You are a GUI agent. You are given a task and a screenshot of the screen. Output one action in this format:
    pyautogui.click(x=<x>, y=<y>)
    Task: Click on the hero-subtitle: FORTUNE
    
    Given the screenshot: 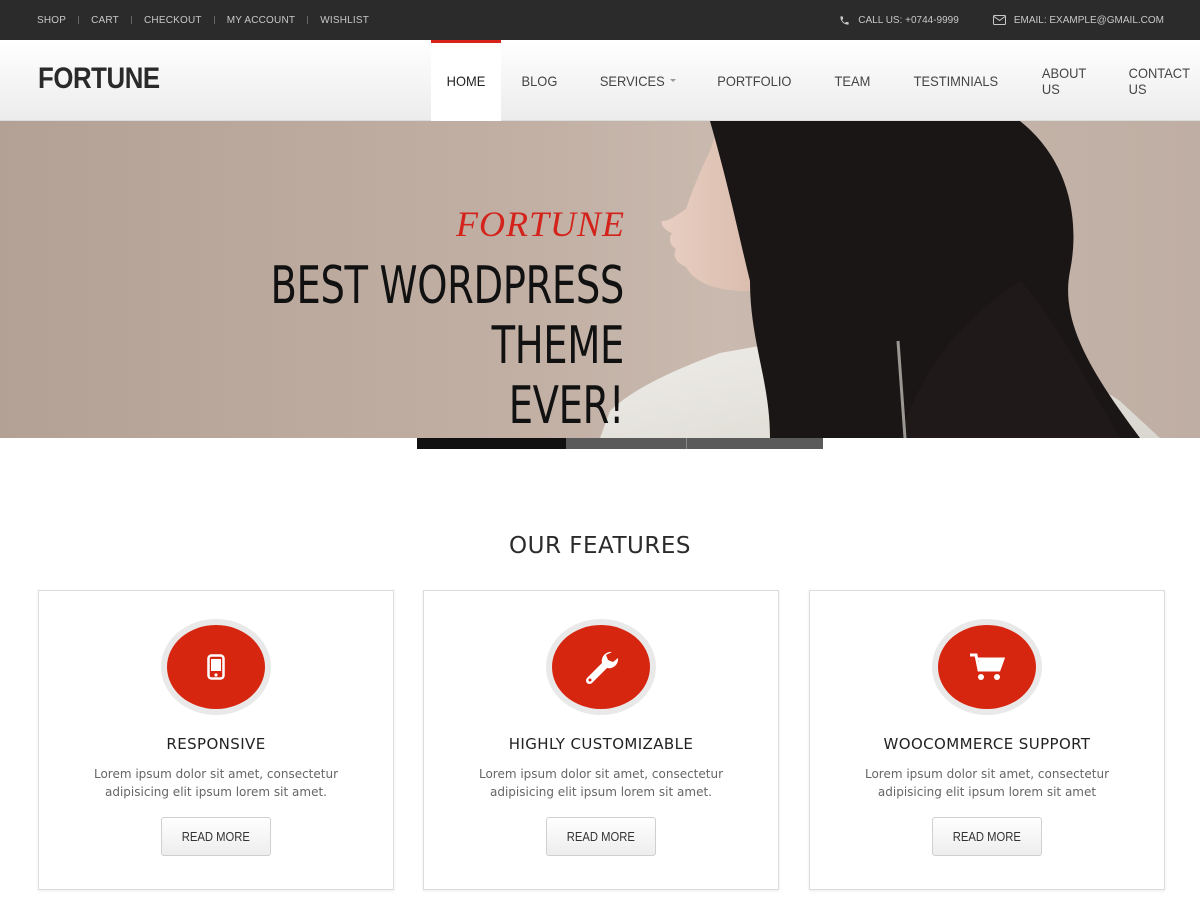 What is the action you would take?
    pyautogui.click(x=540, y=224)
    